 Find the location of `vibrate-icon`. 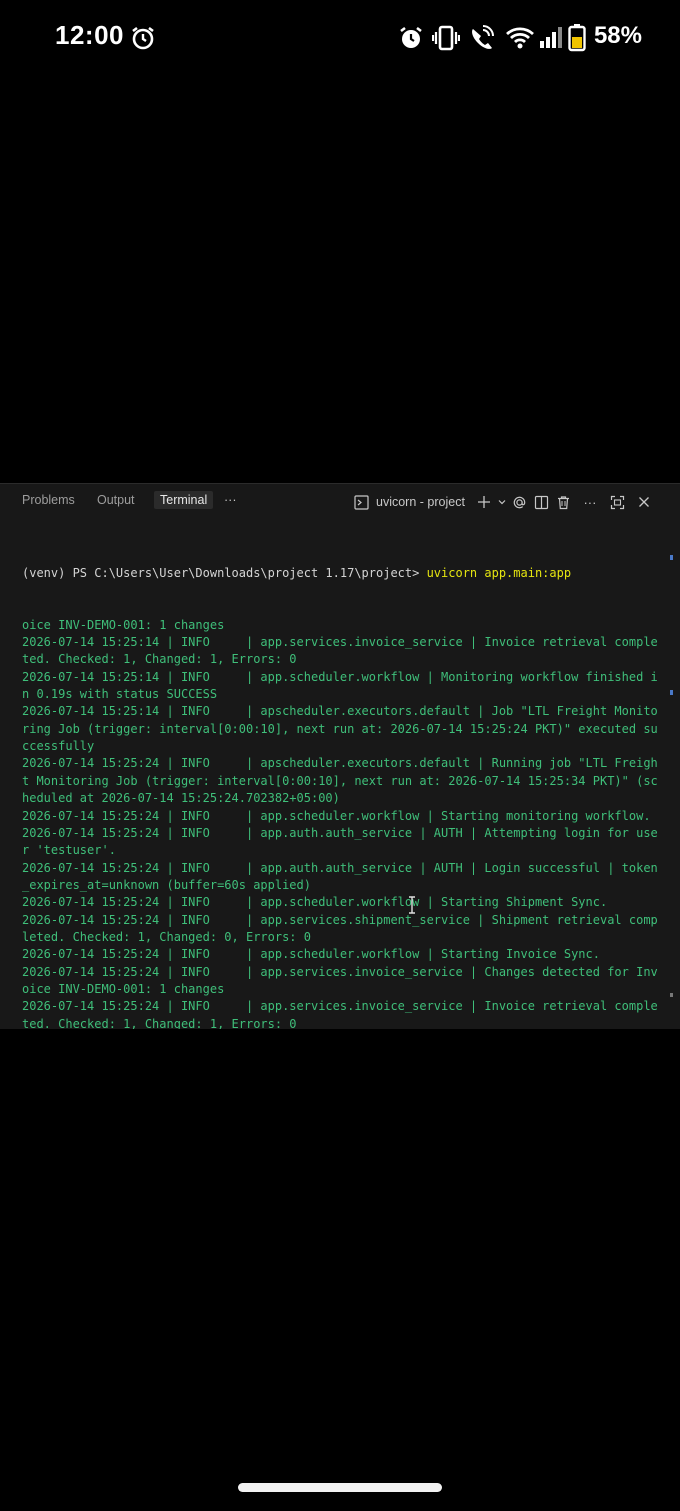

vibrate-icon is located at coordinates (446, 38).